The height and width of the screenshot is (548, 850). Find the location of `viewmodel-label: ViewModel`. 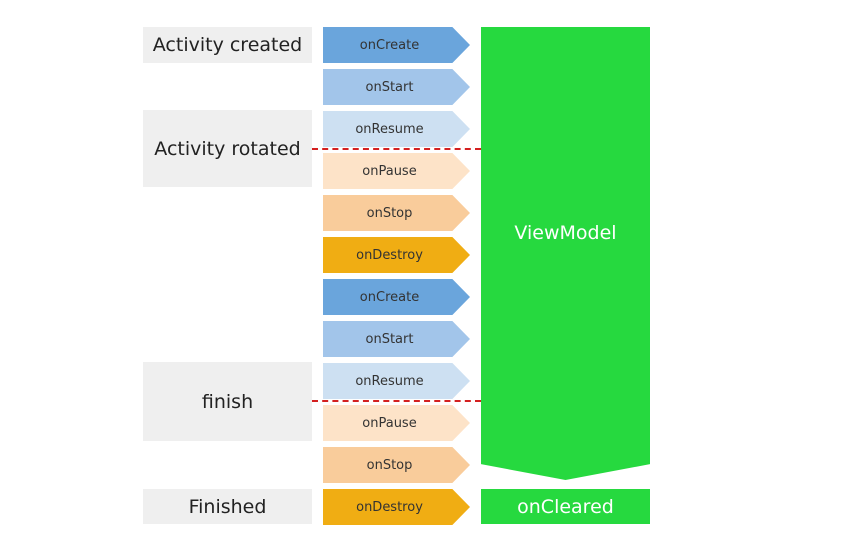

viewmodel-label: ViewModel is located at coordinates (565, 233).